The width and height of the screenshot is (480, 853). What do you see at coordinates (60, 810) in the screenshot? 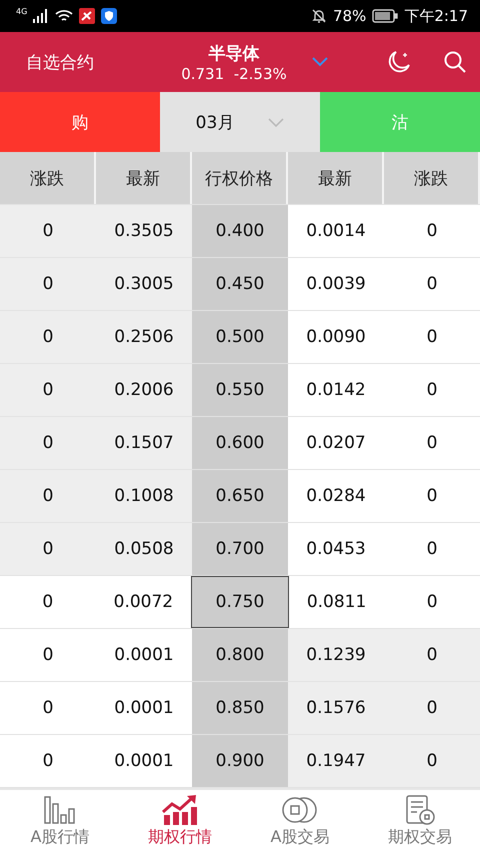
I see `bar-chart-icon` at bounding box center [60, 810].